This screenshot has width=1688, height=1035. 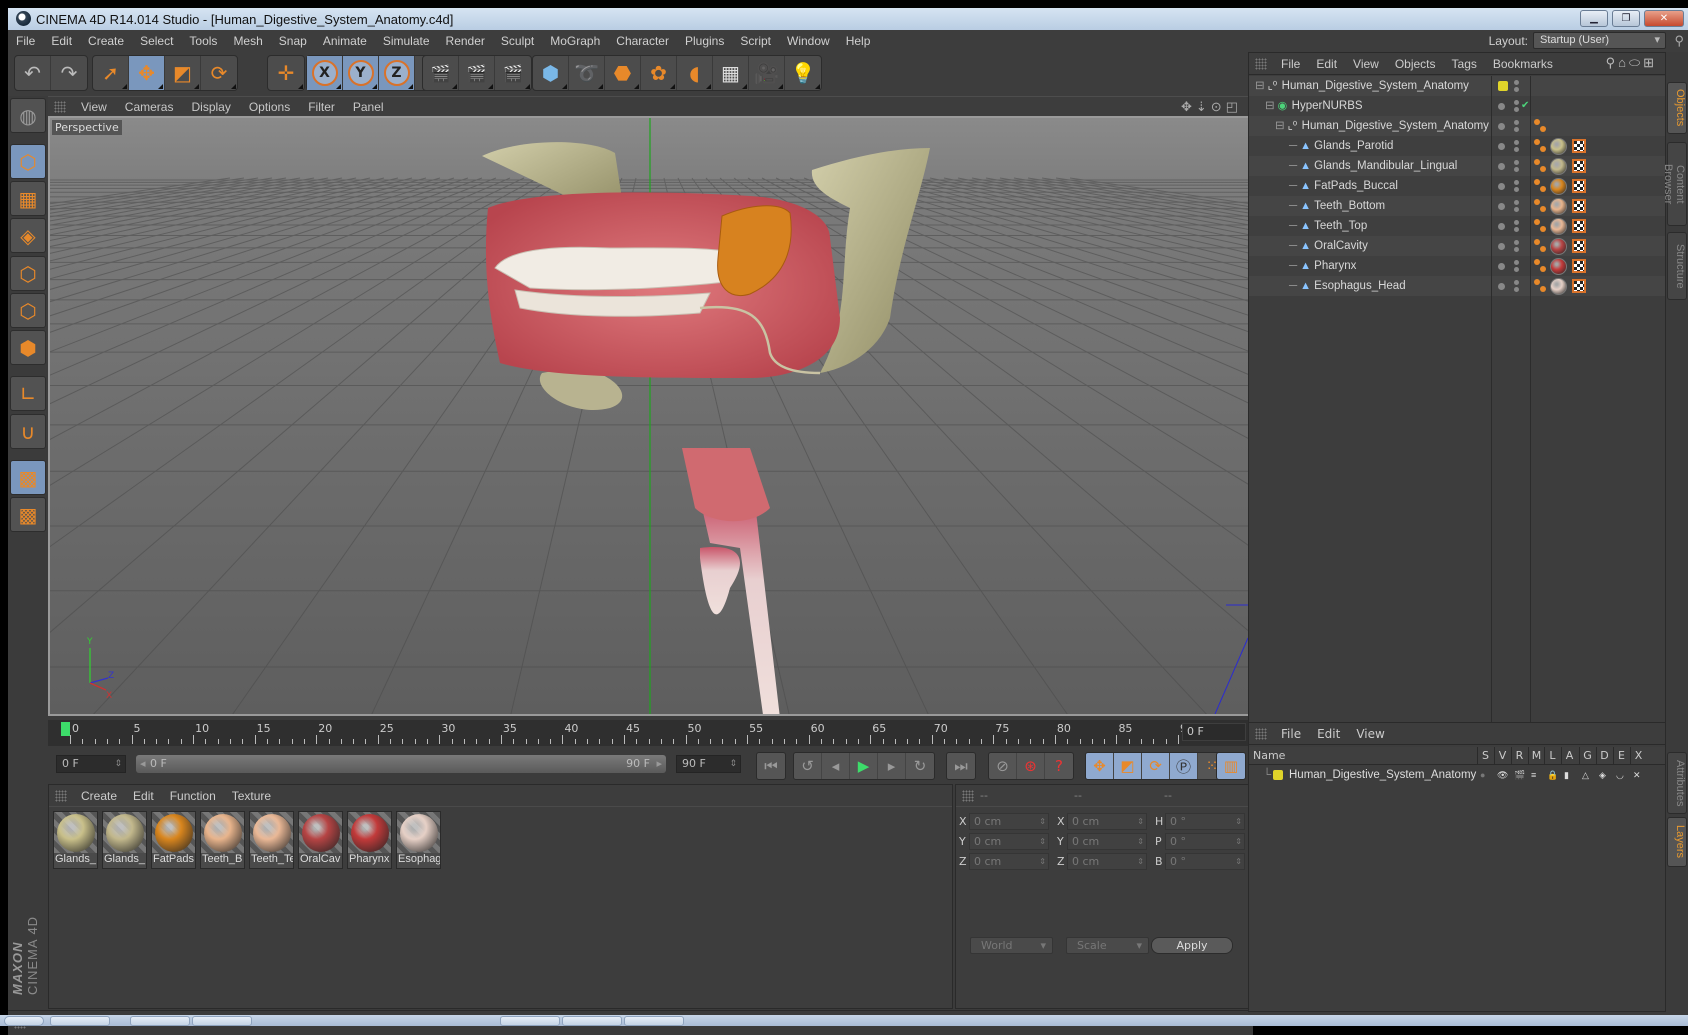 I want to click on key-position-button: ✥, so click(x=1100, y=766).